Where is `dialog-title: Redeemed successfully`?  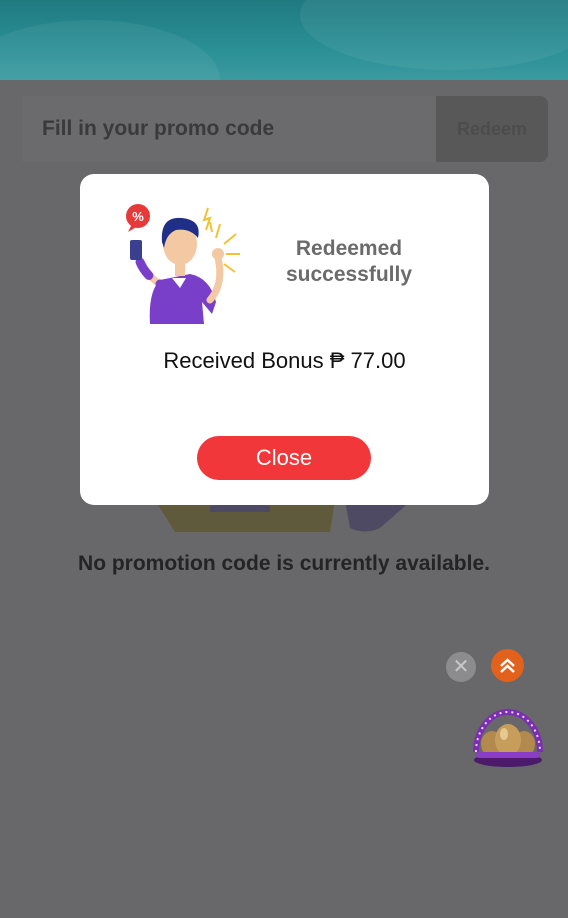
dialog-title: Redeemed successfully is located at coordinates (349, 261).